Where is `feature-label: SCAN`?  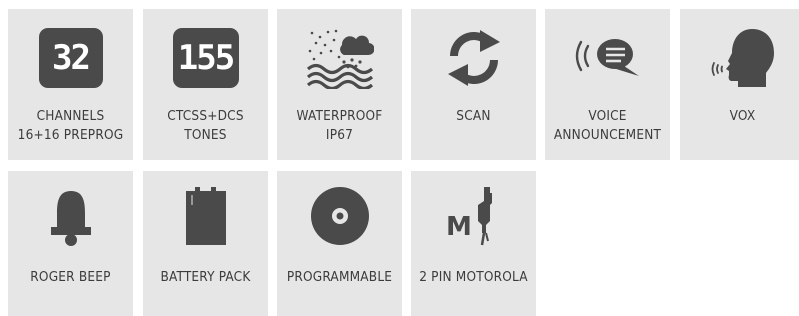
feature-label: SCAN is located at coordinates (473, 116).